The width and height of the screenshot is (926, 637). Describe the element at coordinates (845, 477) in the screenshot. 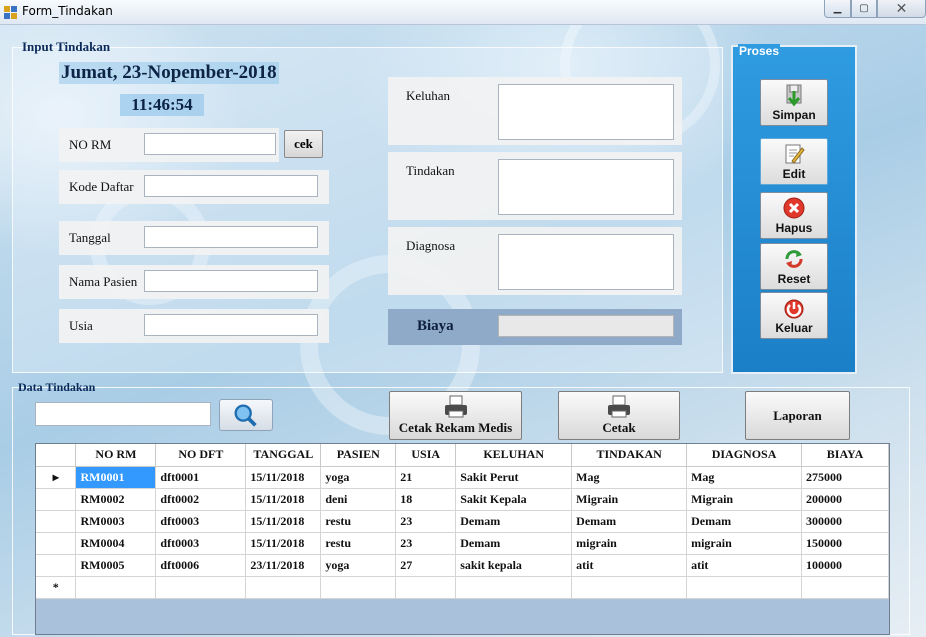

I see `table-cell: 275000` at that location.